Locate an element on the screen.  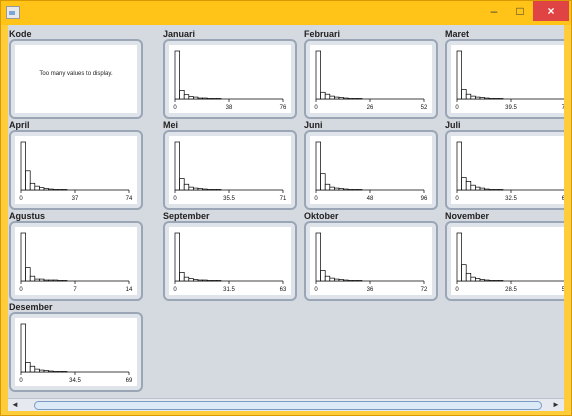
panel-frame: 0 37 74 is located at coordinates (76, 170).